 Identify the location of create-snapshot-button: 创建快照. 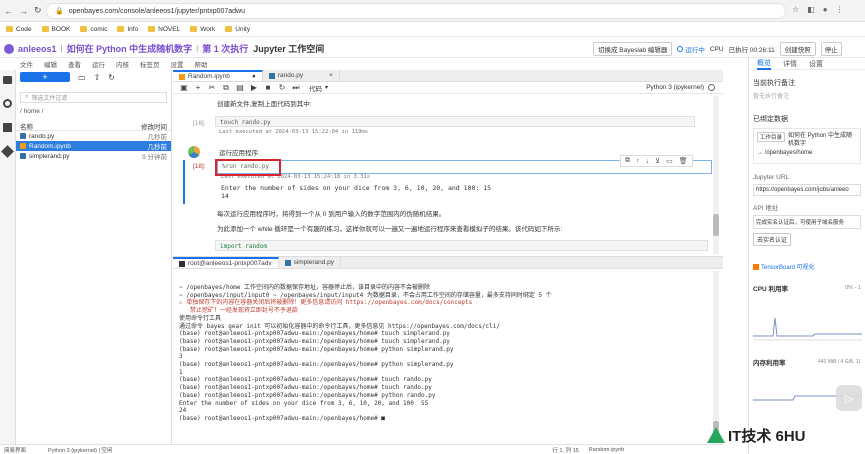
(797, 49).